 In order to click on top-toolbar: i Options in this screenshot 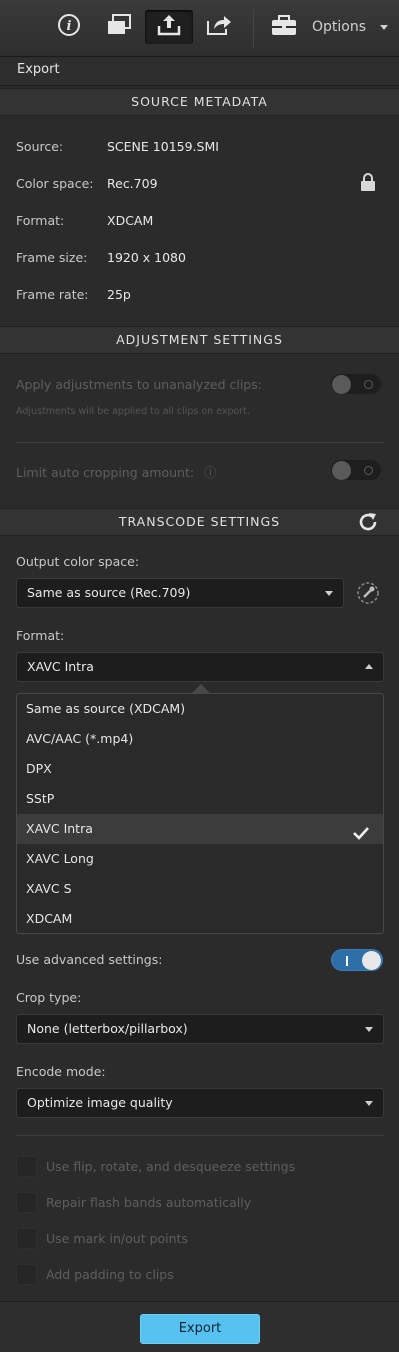, I will do `click(199, 28)`.